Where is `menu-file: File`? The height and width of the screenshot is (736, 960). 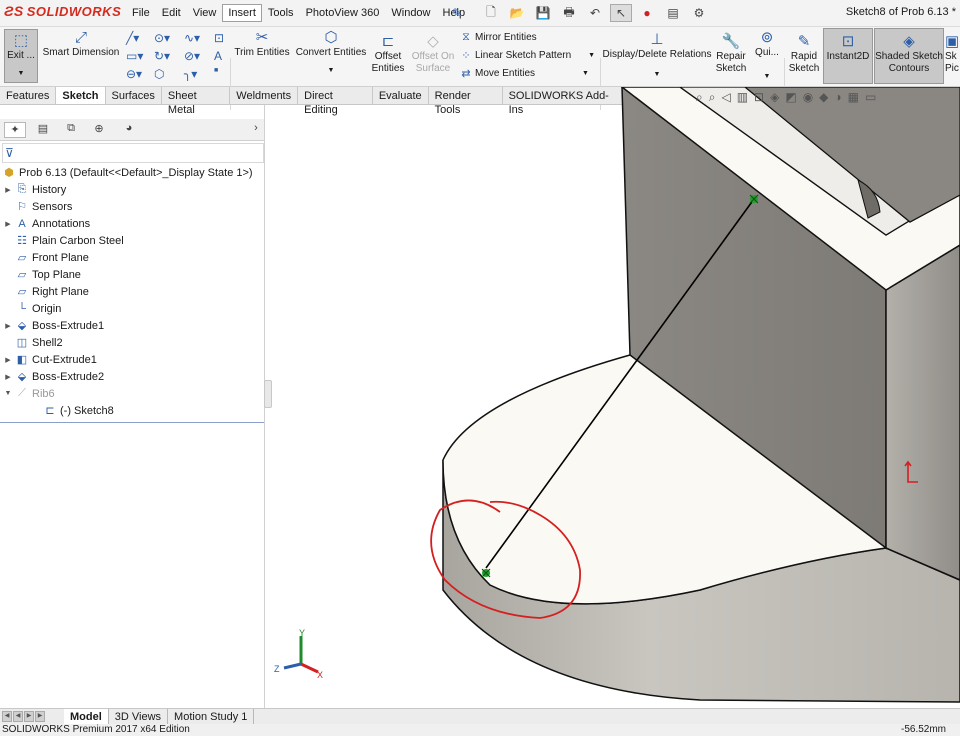 menu-file: File is located at coordinates (141, 13).